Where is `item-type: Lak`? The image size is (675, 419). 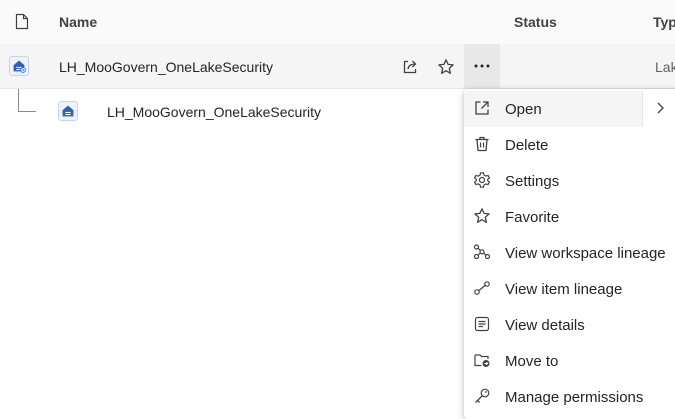
item-type: Lak is located at coordinates (665, 67).